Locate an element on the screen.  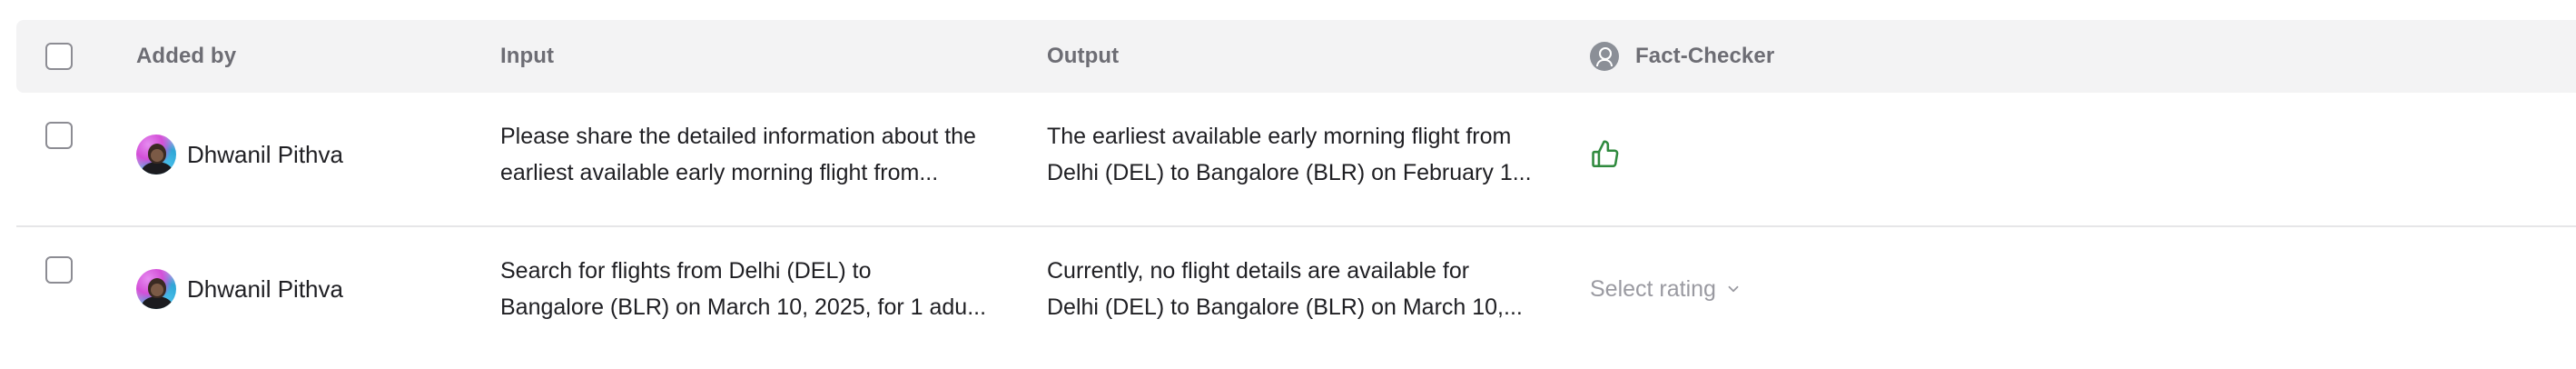
thumbs-up-icon is located at coordinates (1605, 154).